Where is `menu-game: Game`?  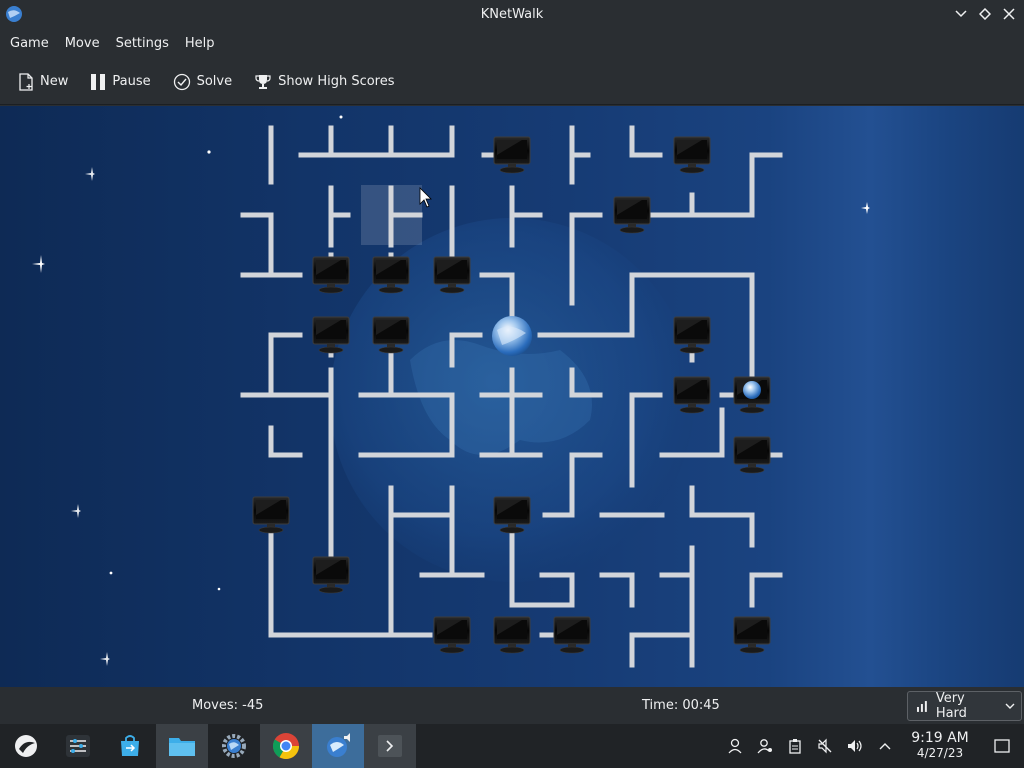 menu-game: Game is located at coordinates (29, 44).